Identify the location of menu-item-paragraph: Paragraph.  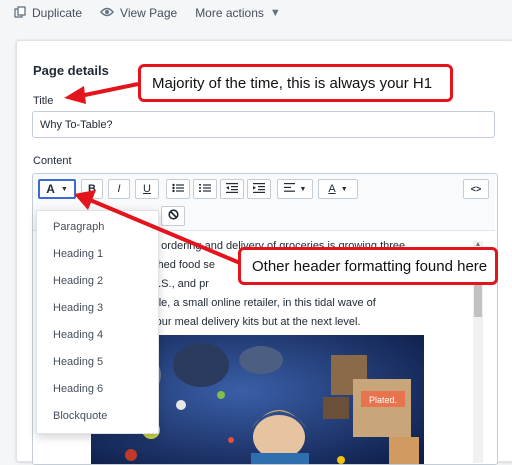
(78, 227).